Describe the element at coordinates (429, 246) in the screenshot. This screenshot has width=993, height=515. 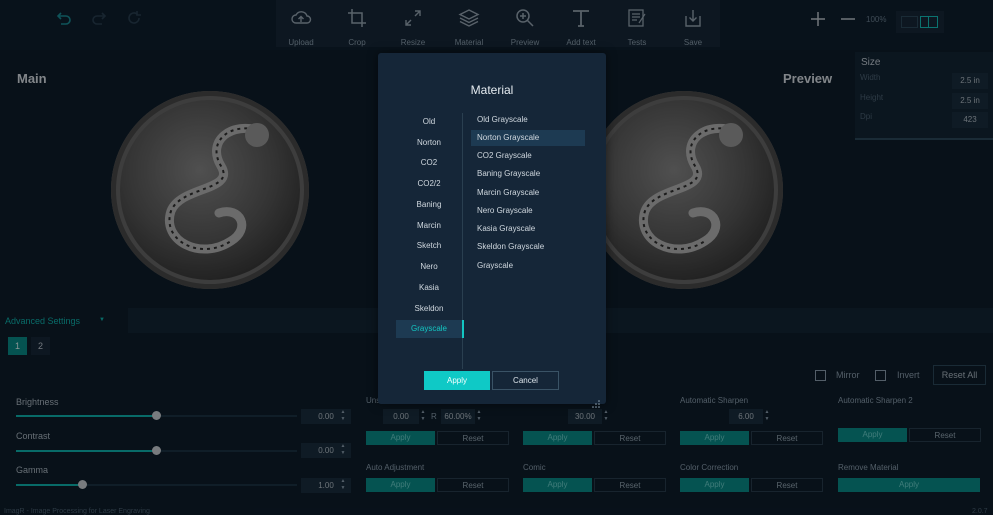
I see `category-sketch: Sketch` at that location.